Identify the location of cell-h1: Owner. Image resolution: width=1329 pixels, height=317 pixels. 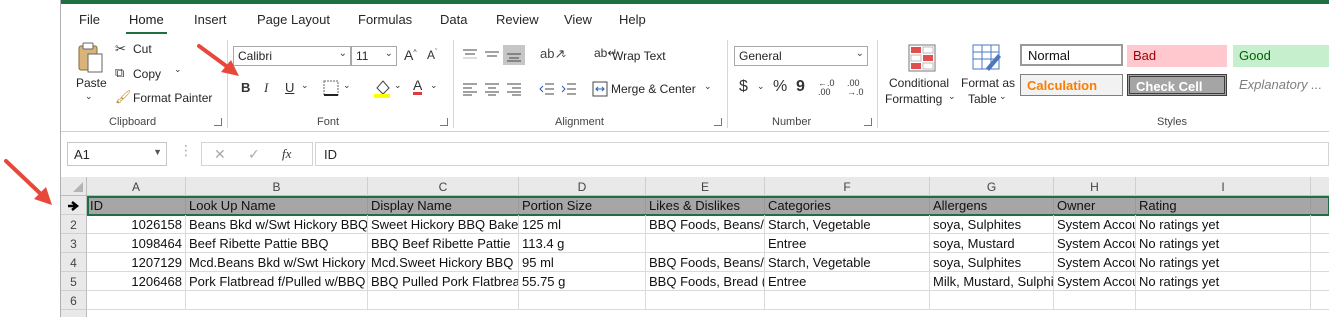
(1095, 205).